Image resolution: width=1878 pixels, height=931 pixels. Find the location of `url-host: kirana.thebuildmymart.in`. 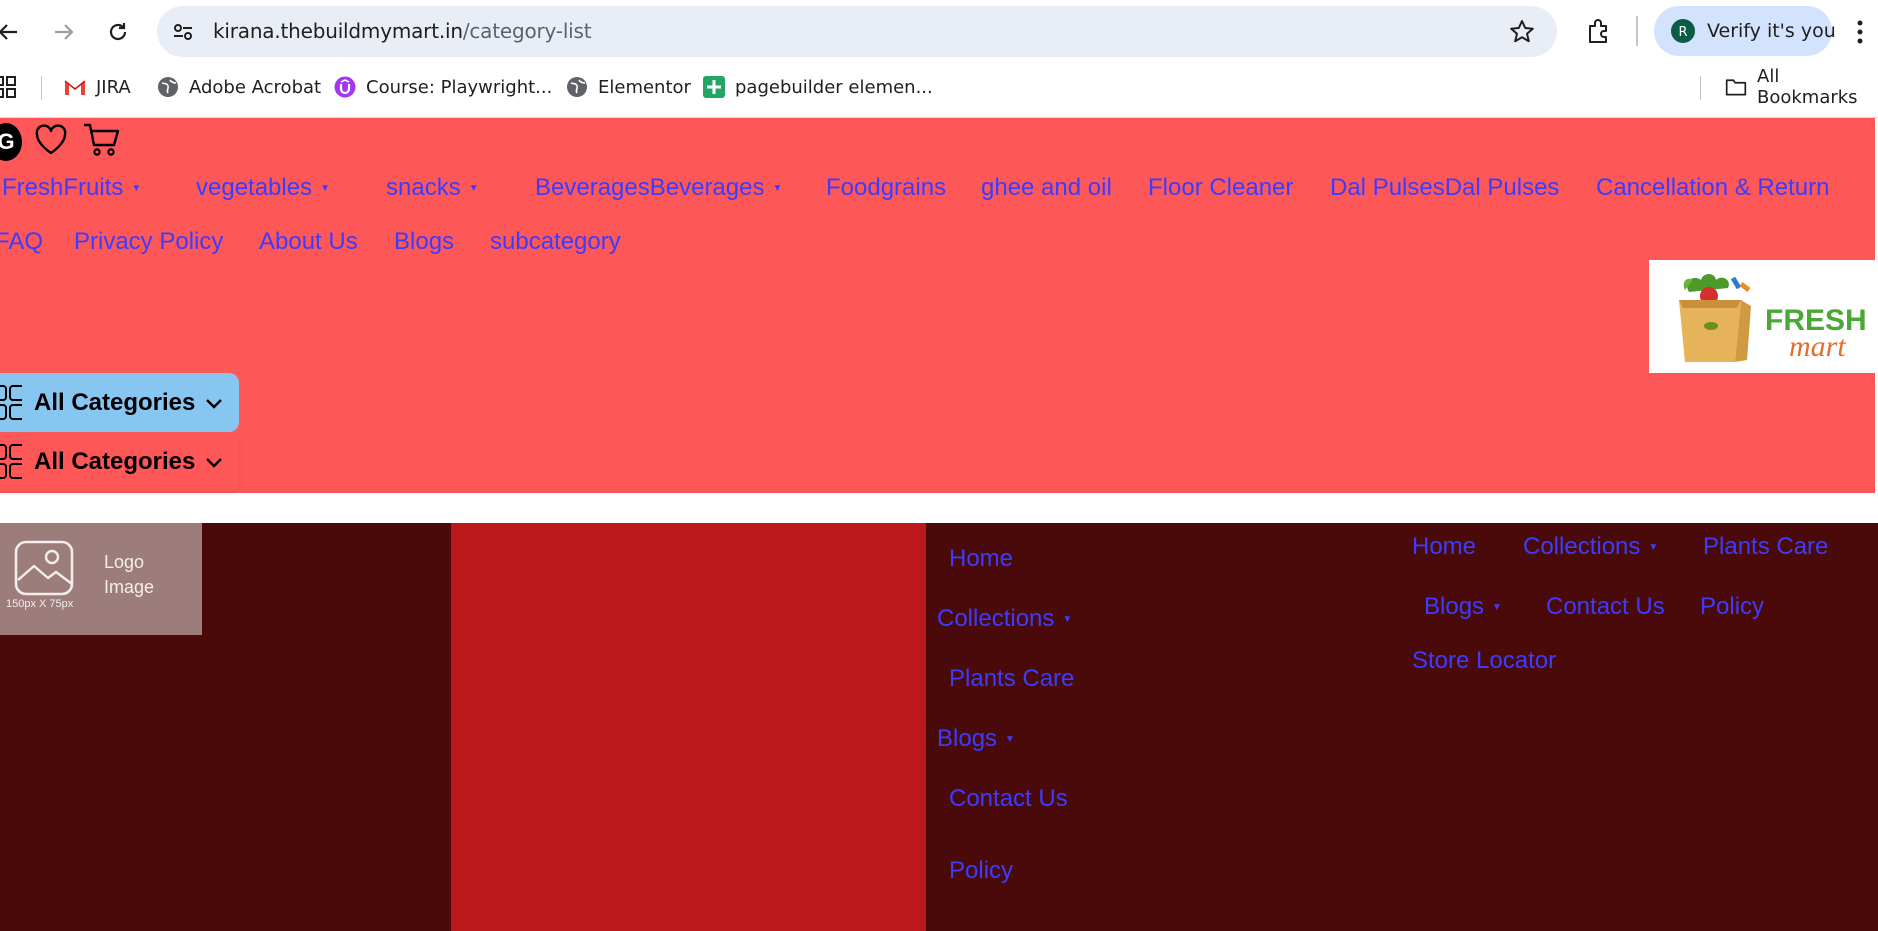

url-host: kirana.thebuildmymart.in is located at coordinates (338, 31).